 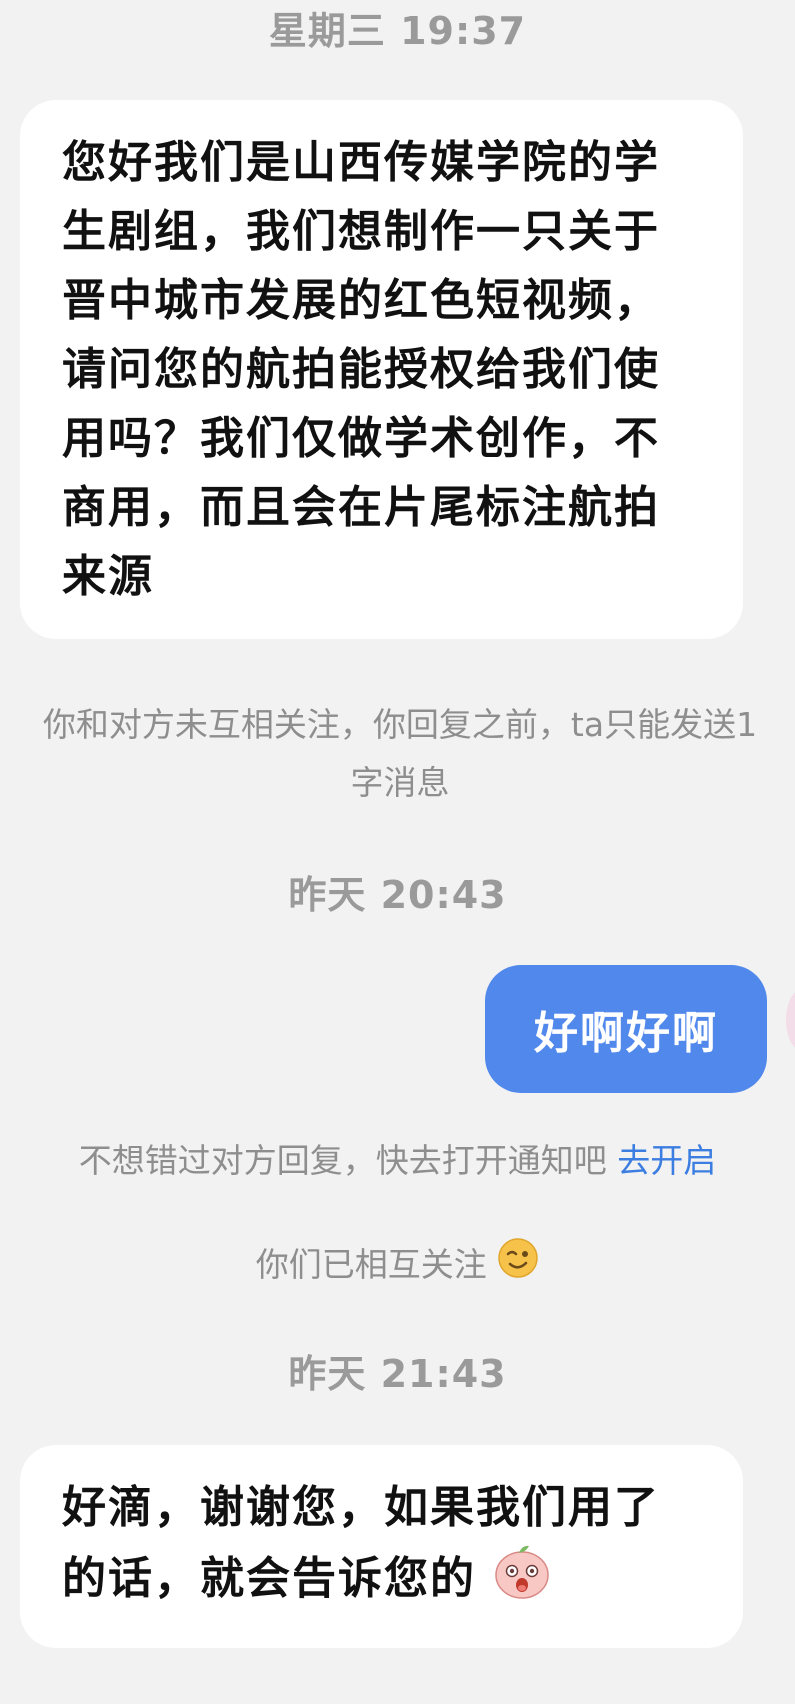 What do you see at coordinates (342, 1160) in the screenshot?
I see `notification-prompt-text: 不想错过对方回复，快去打开通知吧` at bounding box center [342, 1160].